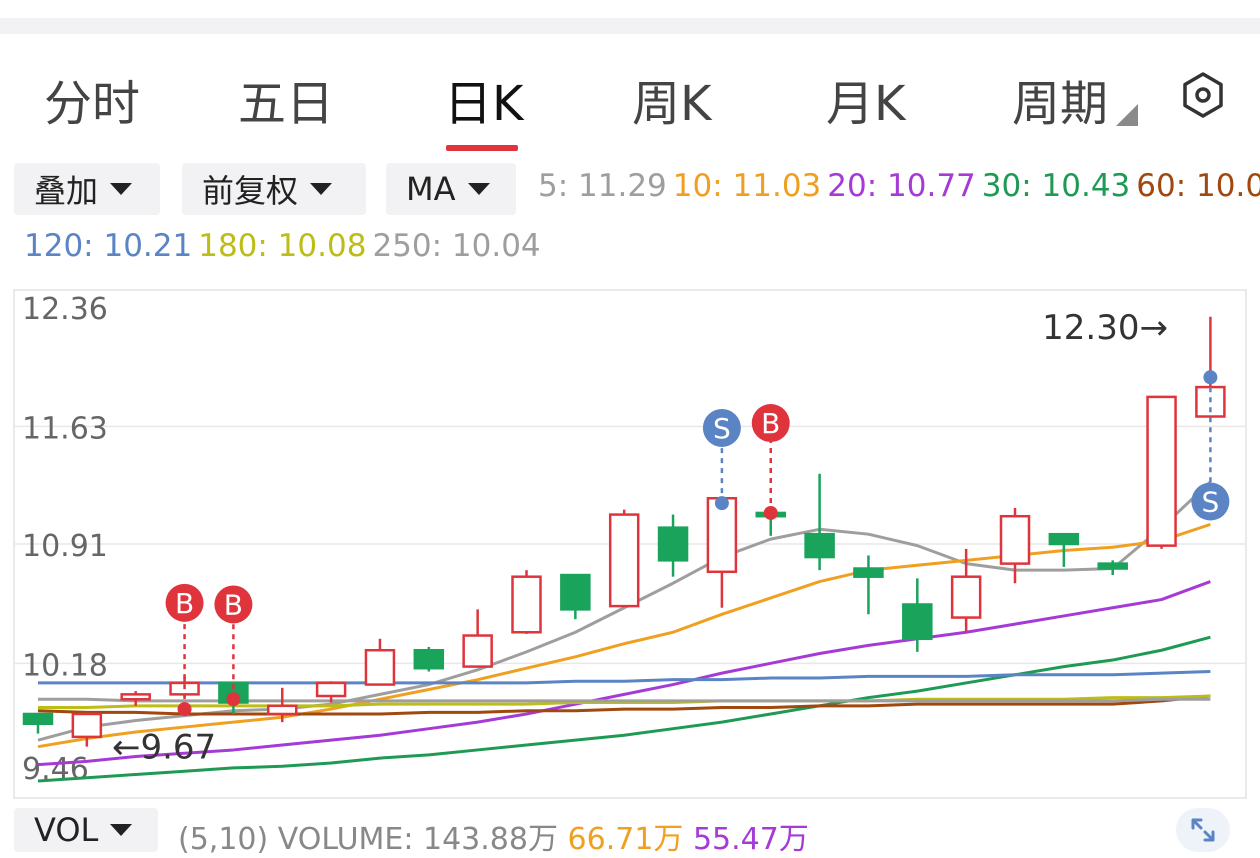  I want to click on ma120-value: 120: 10.21, so click(108, 246).